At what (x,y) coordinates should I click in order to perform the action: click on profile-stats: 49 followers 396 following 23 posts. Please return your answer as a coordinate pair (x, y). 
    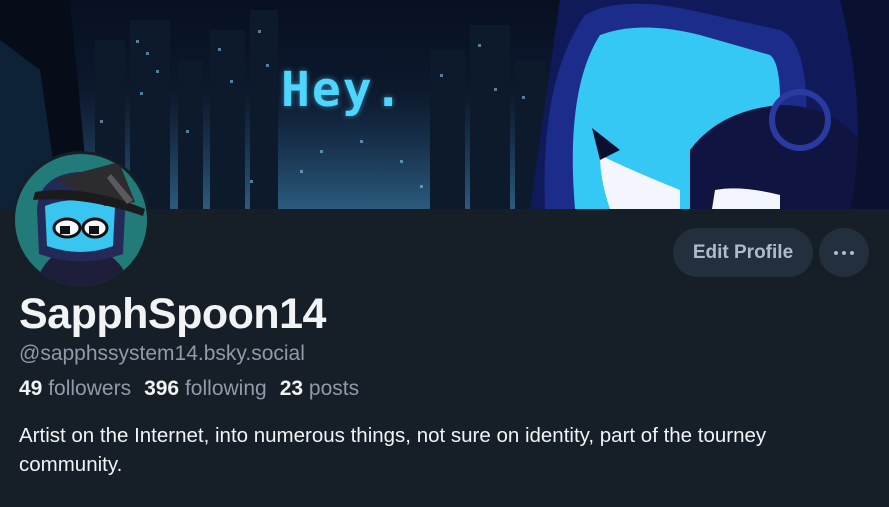
    Looking at the image, I should click on (189, 389).